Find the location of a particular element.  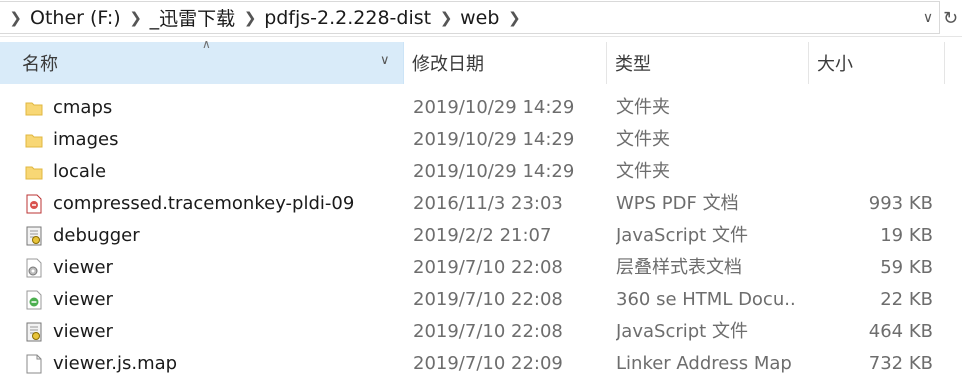

column-header-date: 修改日期 is located at coordinates (505, 63).